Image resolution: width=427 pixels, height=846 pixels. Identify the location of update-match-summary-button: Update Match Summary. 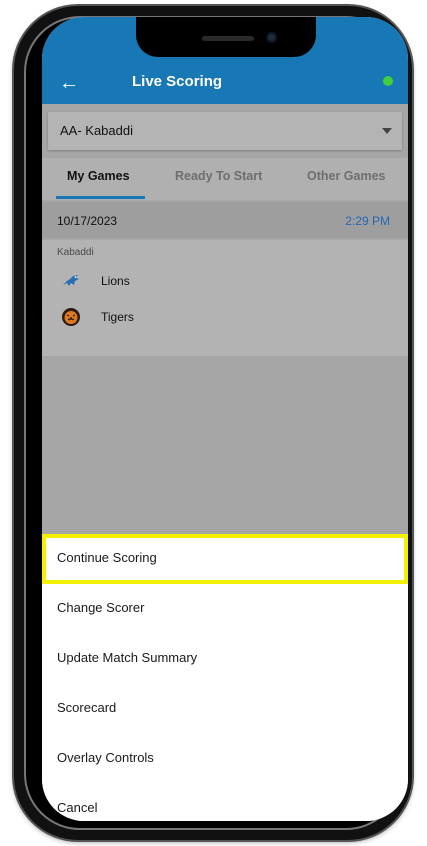
(225, 659).